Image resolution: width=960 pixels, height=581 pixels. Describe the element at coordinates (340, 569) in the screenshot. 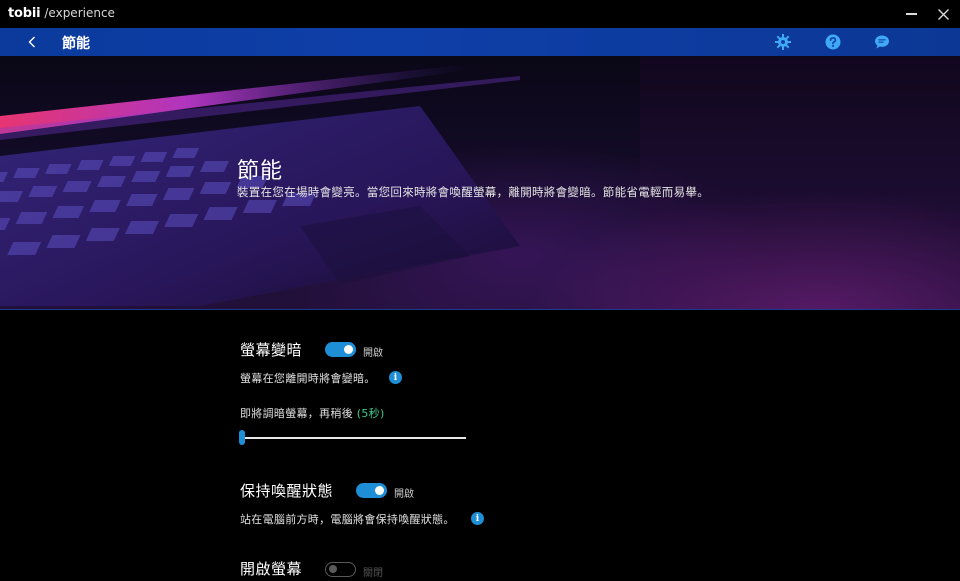

I see `wake-screen-toggle` at that location.